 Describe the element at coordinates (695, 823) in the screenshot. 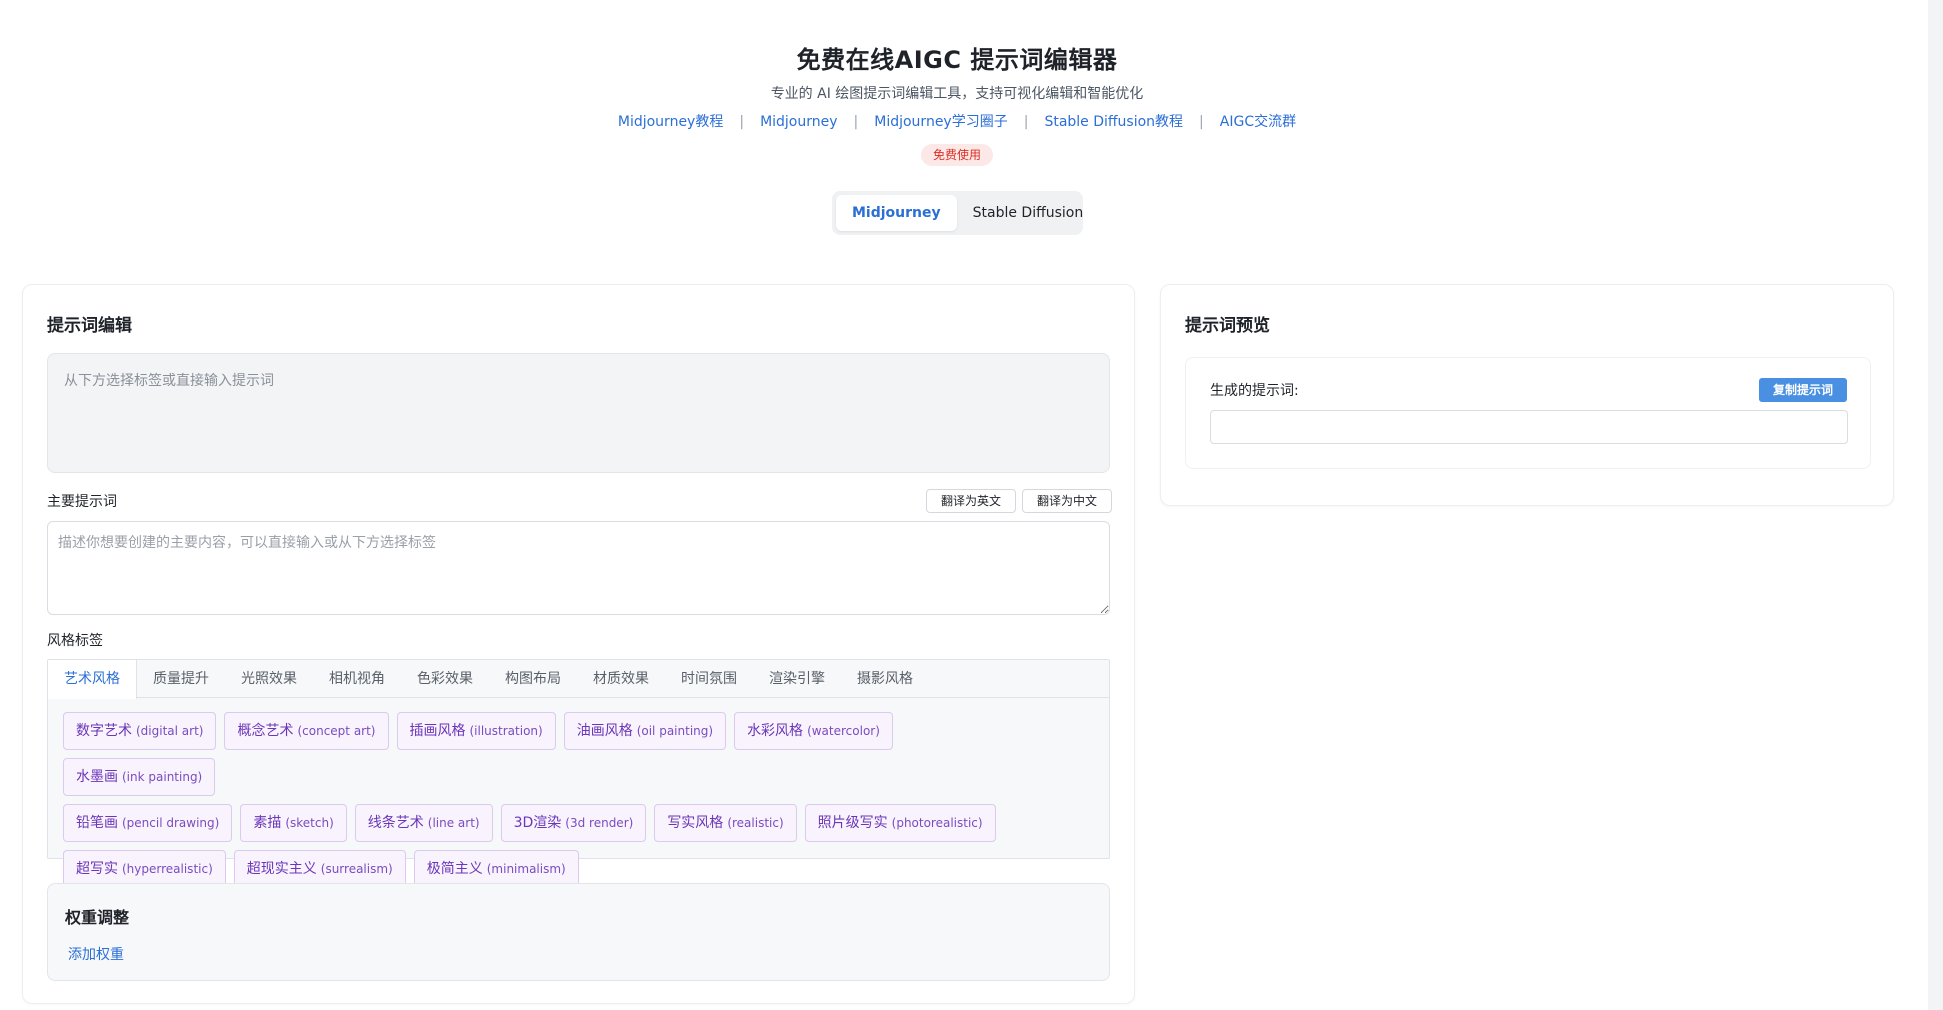

I see `tag-label-zh: 写实风格` at that location.